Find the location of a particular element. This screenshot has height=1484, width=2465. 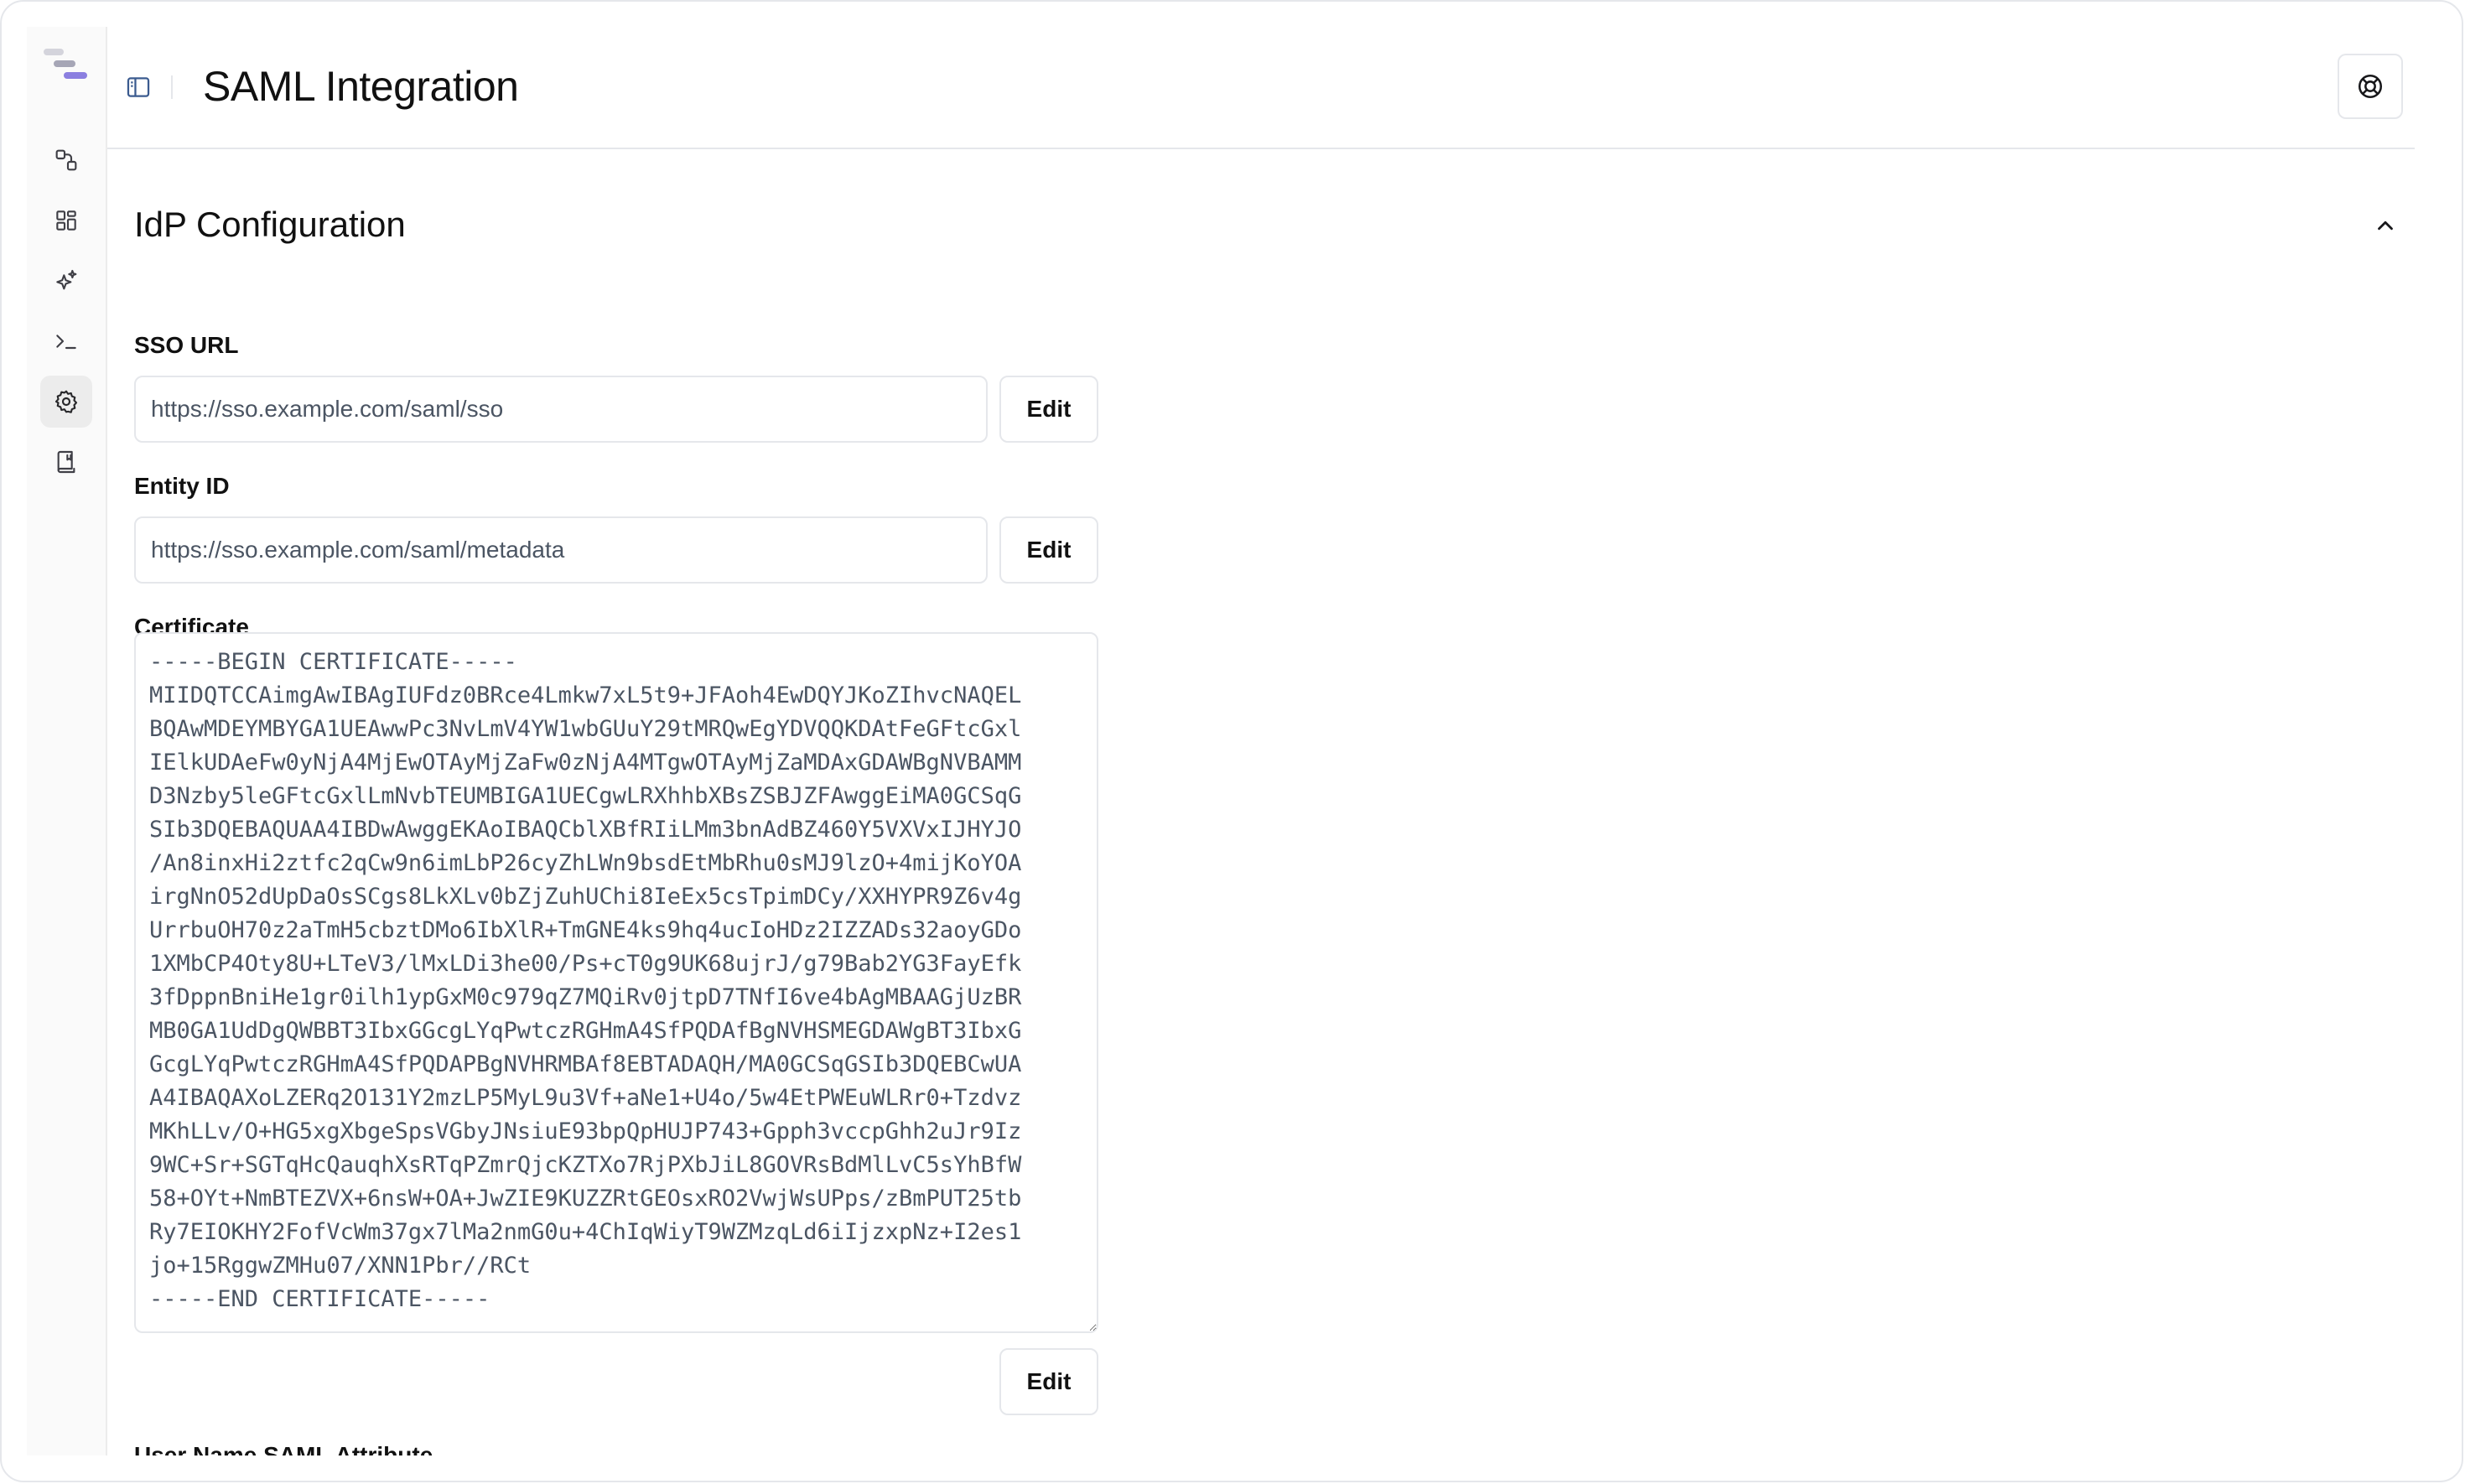

sidebar-item-ai is located at coordinates (66, 281).